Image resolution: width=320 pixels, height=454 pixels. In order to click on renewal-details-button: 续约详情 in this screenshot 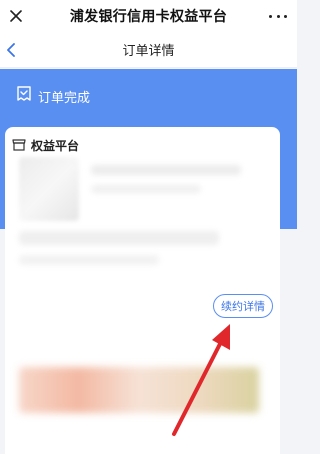, I will do `click(243, 306)`.